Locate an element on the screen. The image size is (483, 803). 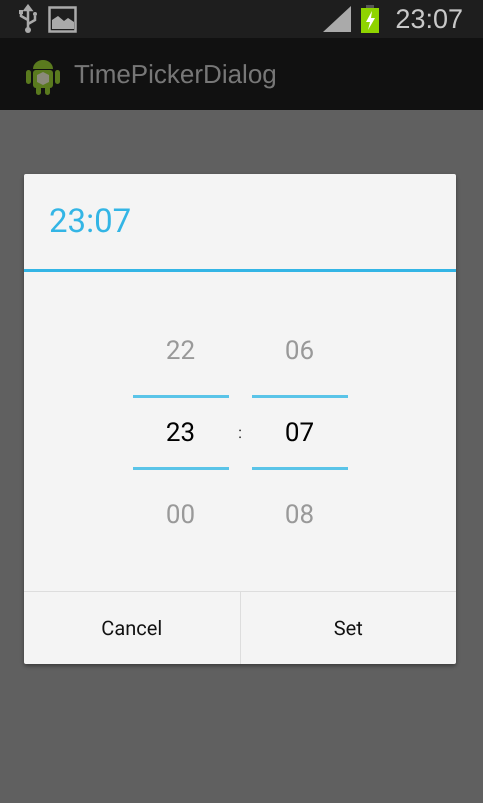
dialog-title: 23:07 is located at coordinates (90, 221).